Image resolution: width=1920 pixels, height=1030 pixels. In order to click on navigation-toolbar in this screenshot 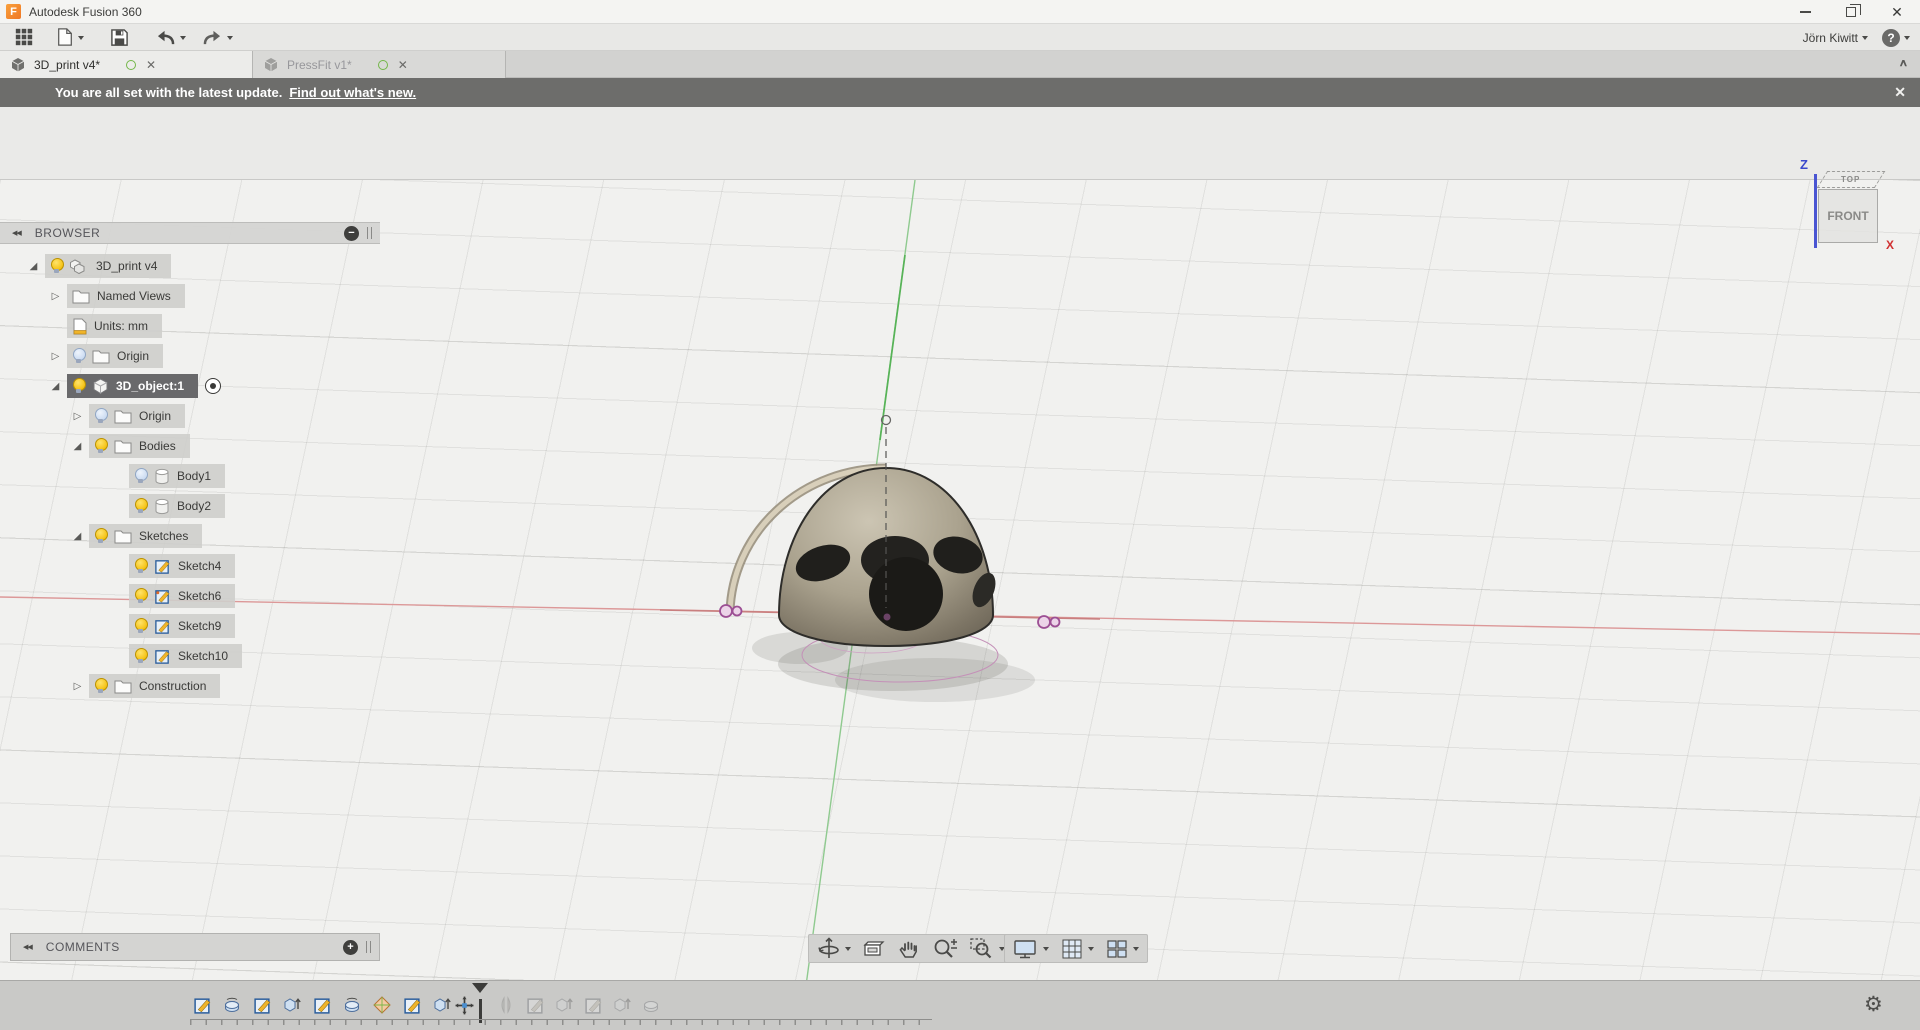, I will do `click(911, 948)`.